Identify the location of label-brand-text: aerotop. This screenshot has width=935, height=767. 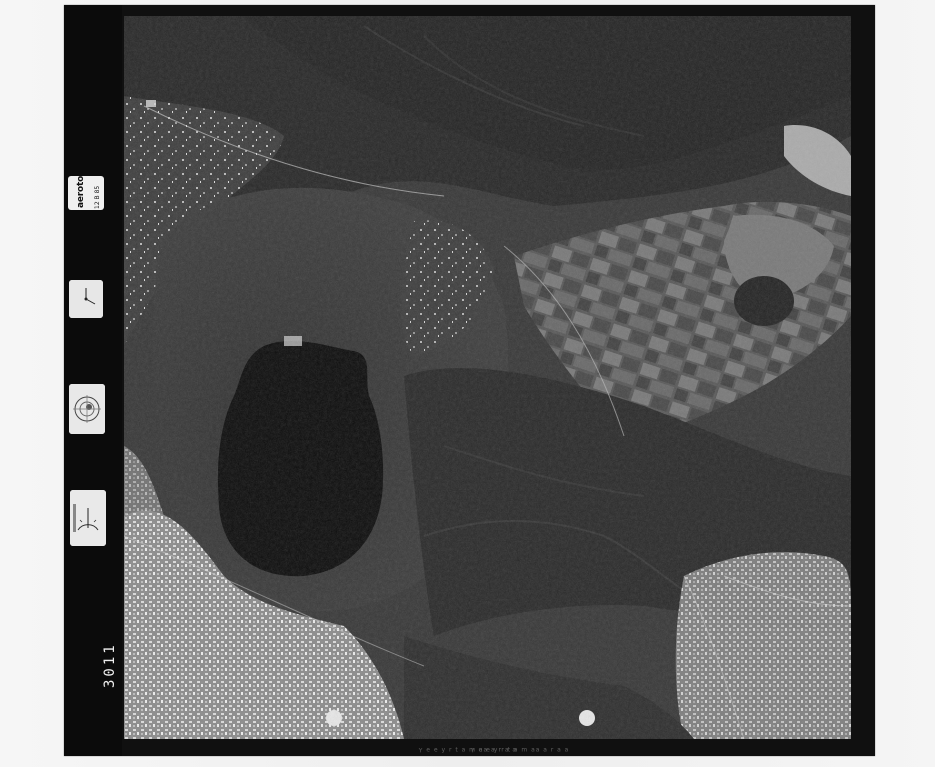
(81, 192).